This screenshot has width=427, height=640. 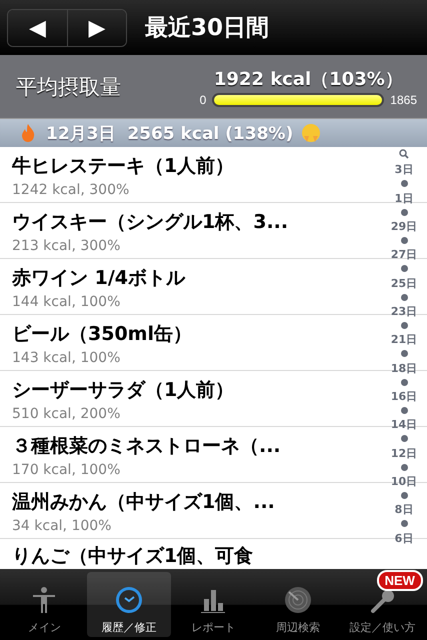 What do you see at coordinates (403, 99) in the screenshot?
I see `bar-max-label: 1865` at bounding box center [403, 99].